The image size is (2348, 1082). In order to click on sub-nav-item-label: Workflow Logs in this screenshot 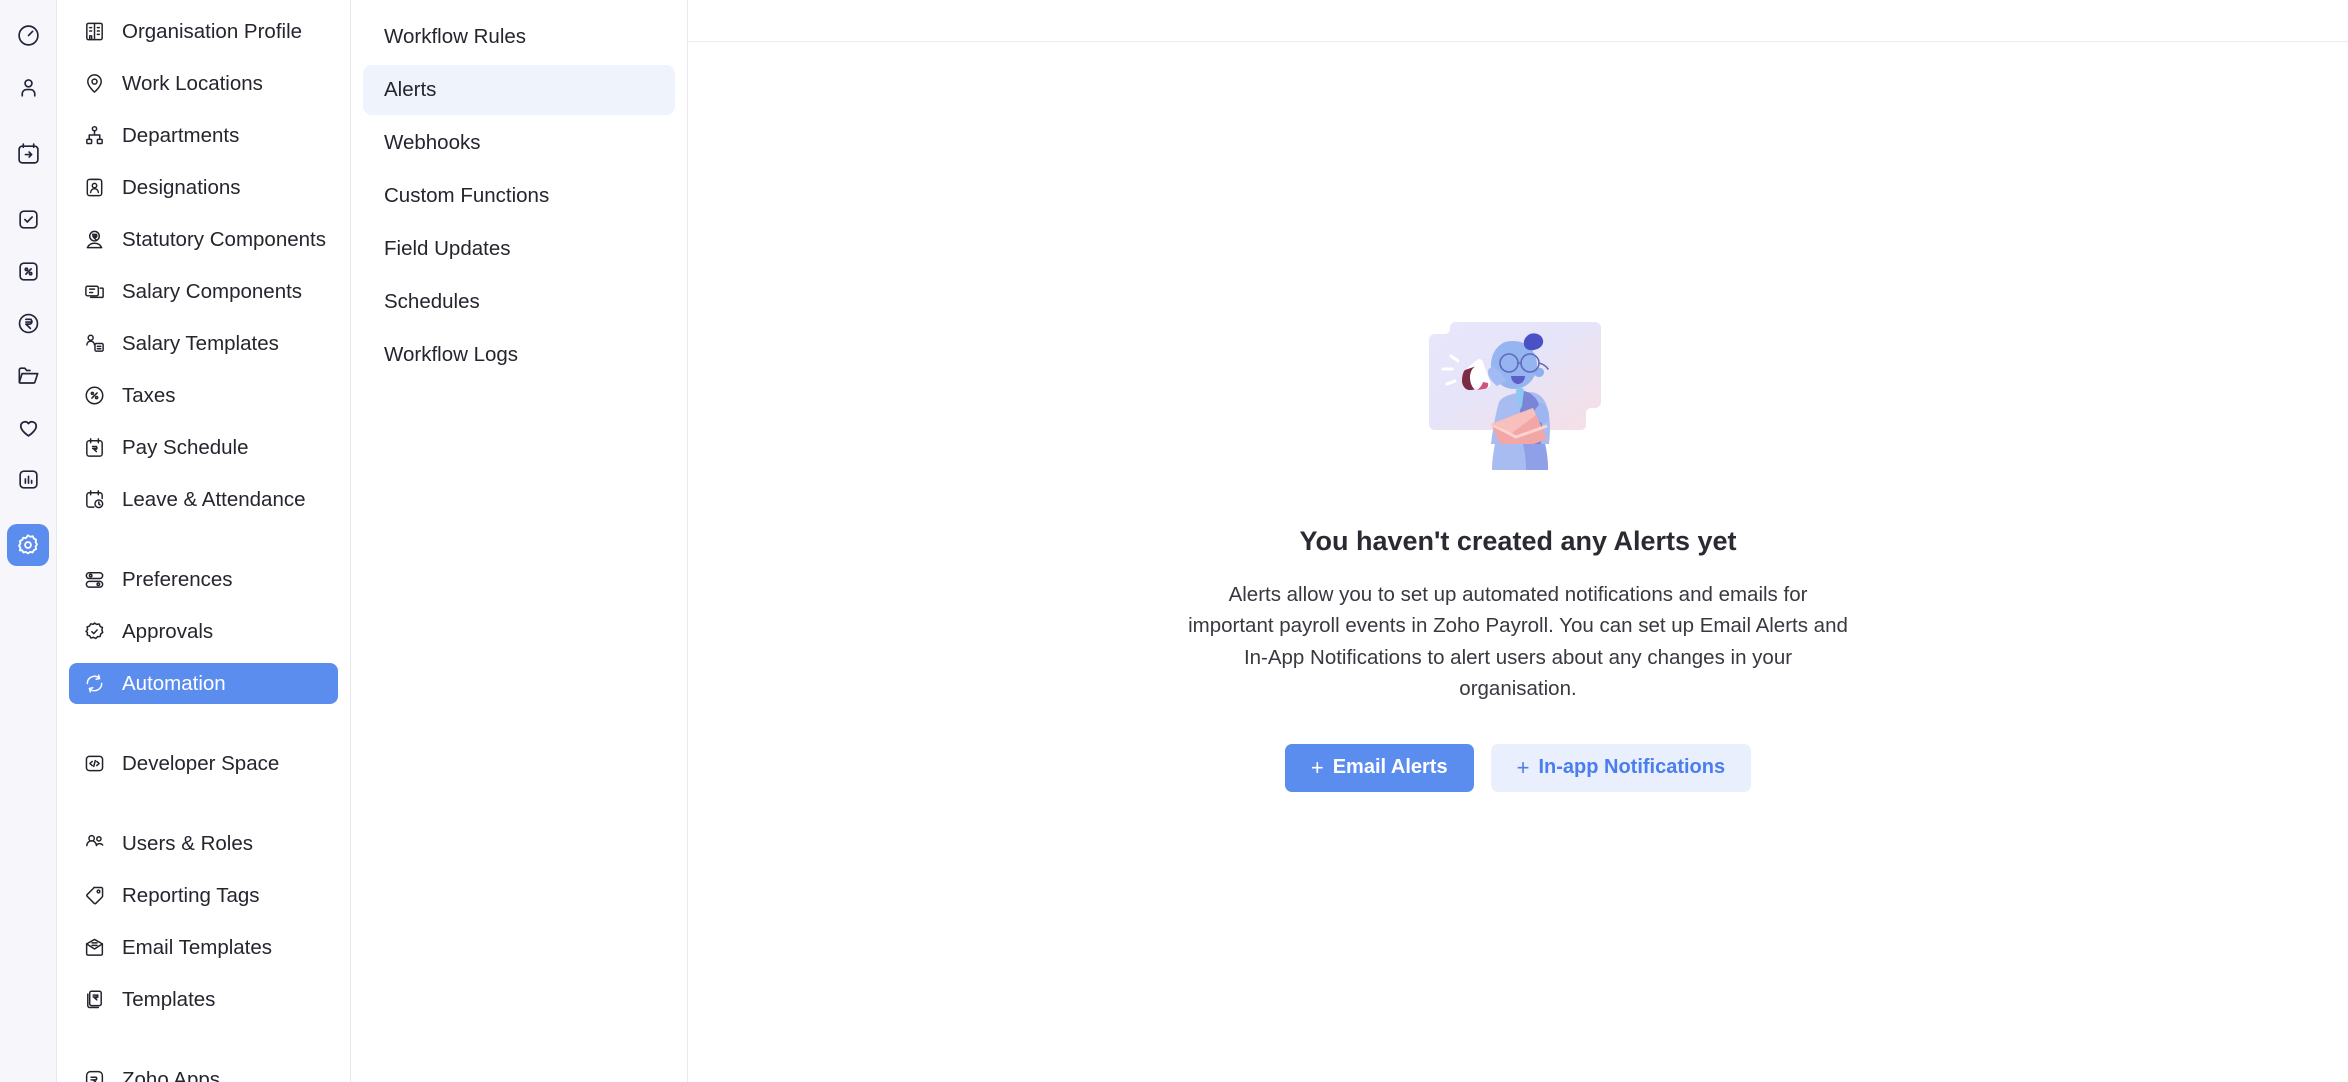, I will do `click(451, 354)`.